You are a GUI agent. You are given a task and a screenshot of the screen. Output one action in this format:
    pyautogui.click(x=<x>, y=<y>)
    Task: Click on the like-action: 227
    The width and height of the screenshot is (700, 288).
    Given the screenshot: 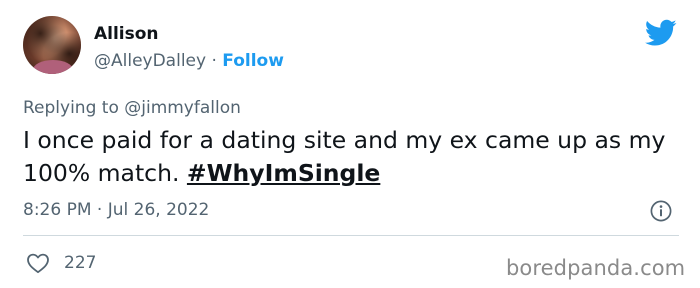 What is the action you would take?
    pyautogui.click(x=61, y=263)
    